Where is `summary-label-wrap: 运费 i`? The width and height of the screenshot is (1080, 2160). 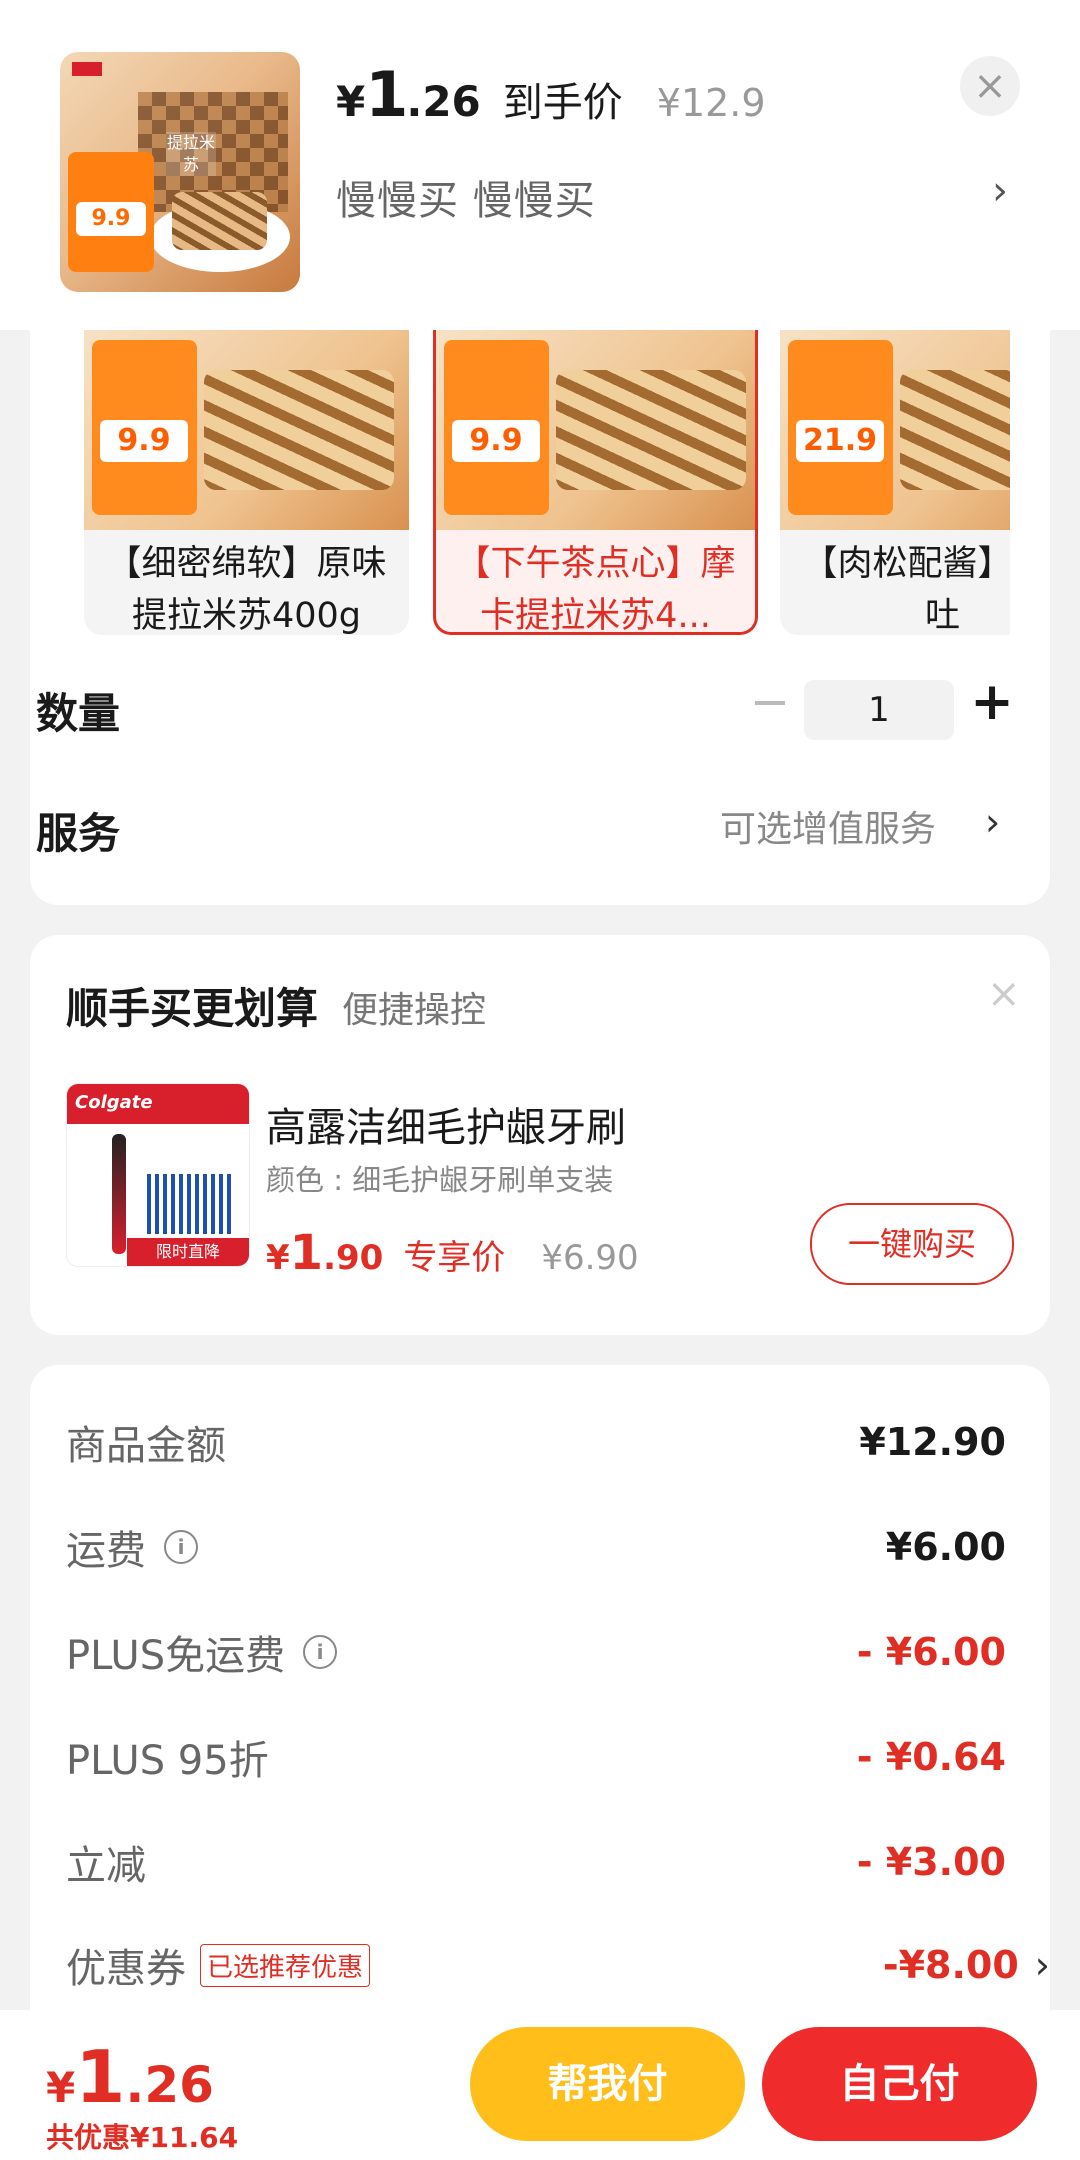
summary-label-wrap: 运费 i is located at coordinates (132, 1547).